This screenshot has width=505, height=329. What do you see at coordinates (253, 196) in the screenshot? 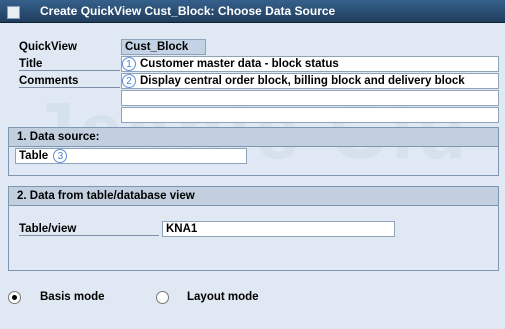
I see `table-view-heading: 2. Data from table/database view` at bounding box center [253, 196].